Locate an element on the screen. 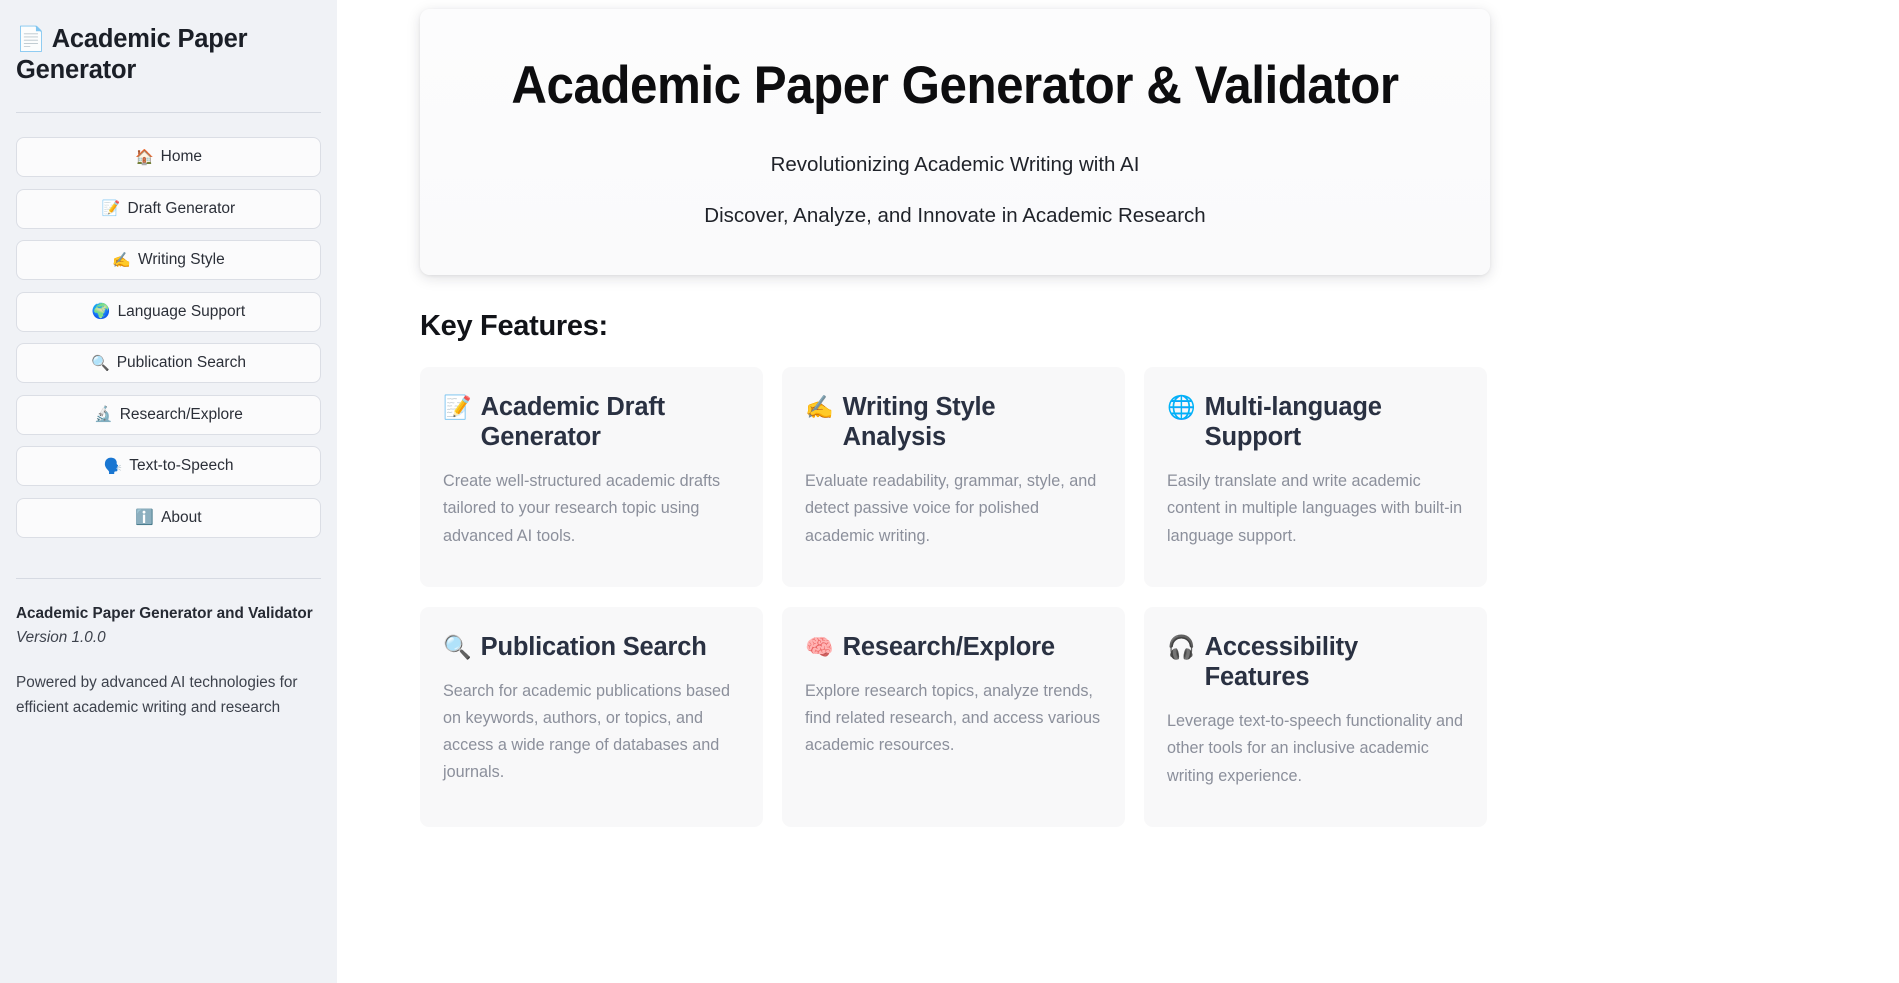  information-icon: ℹ️ is located at coordinates (145, 518).